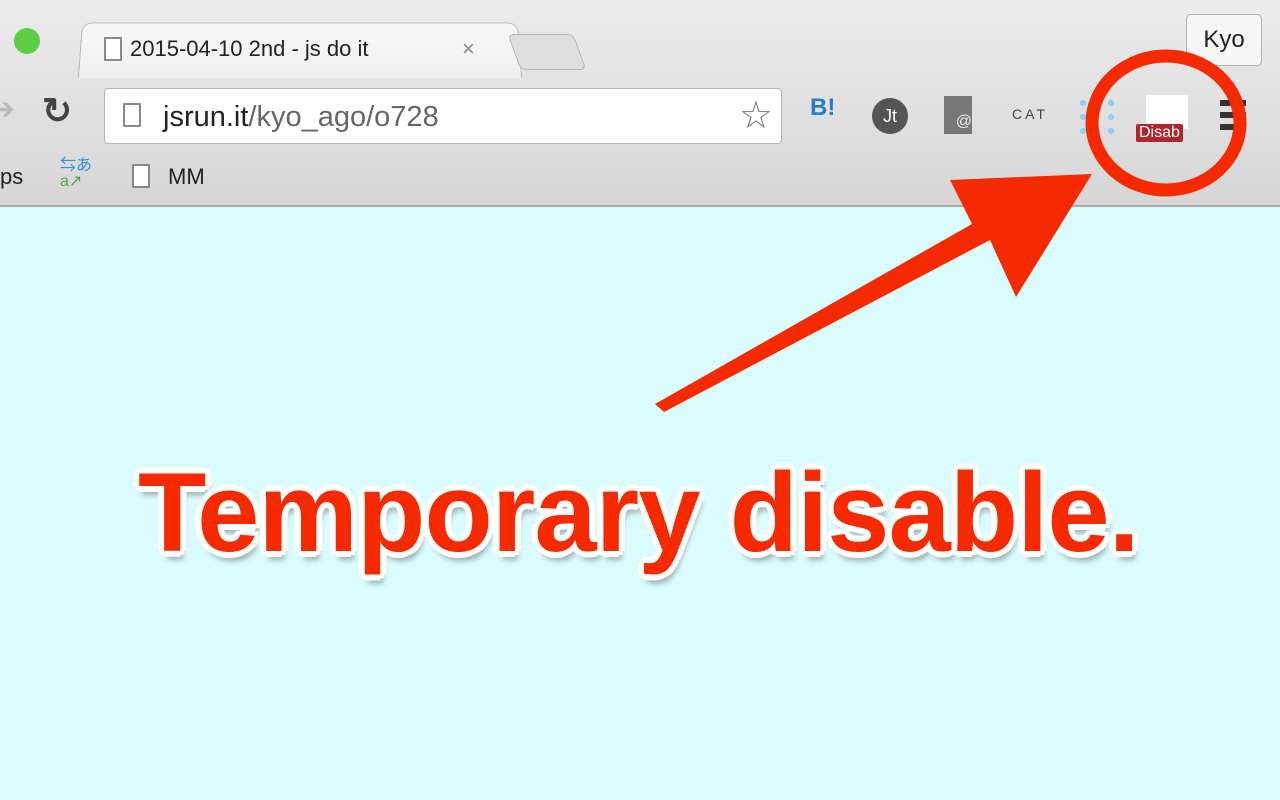  I want to click on highlight-circle, so click(1166, 123).